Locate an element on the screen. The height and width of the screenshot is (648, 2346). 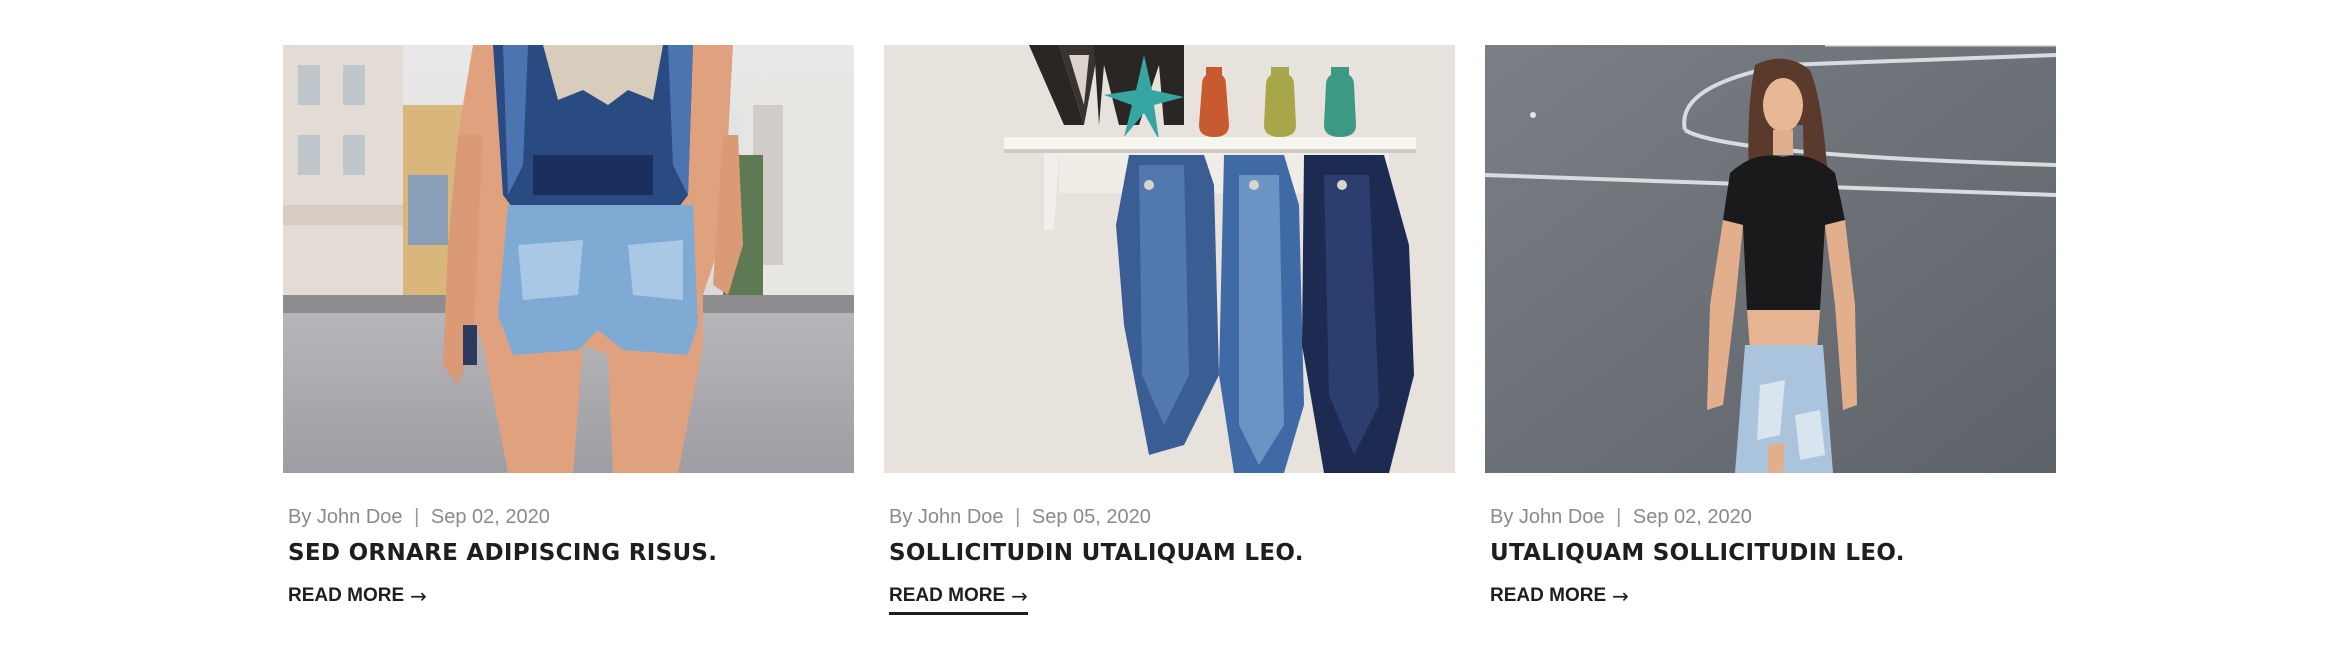
post-date: Sep 05, 2020 is located at coordinates (1091, 517).